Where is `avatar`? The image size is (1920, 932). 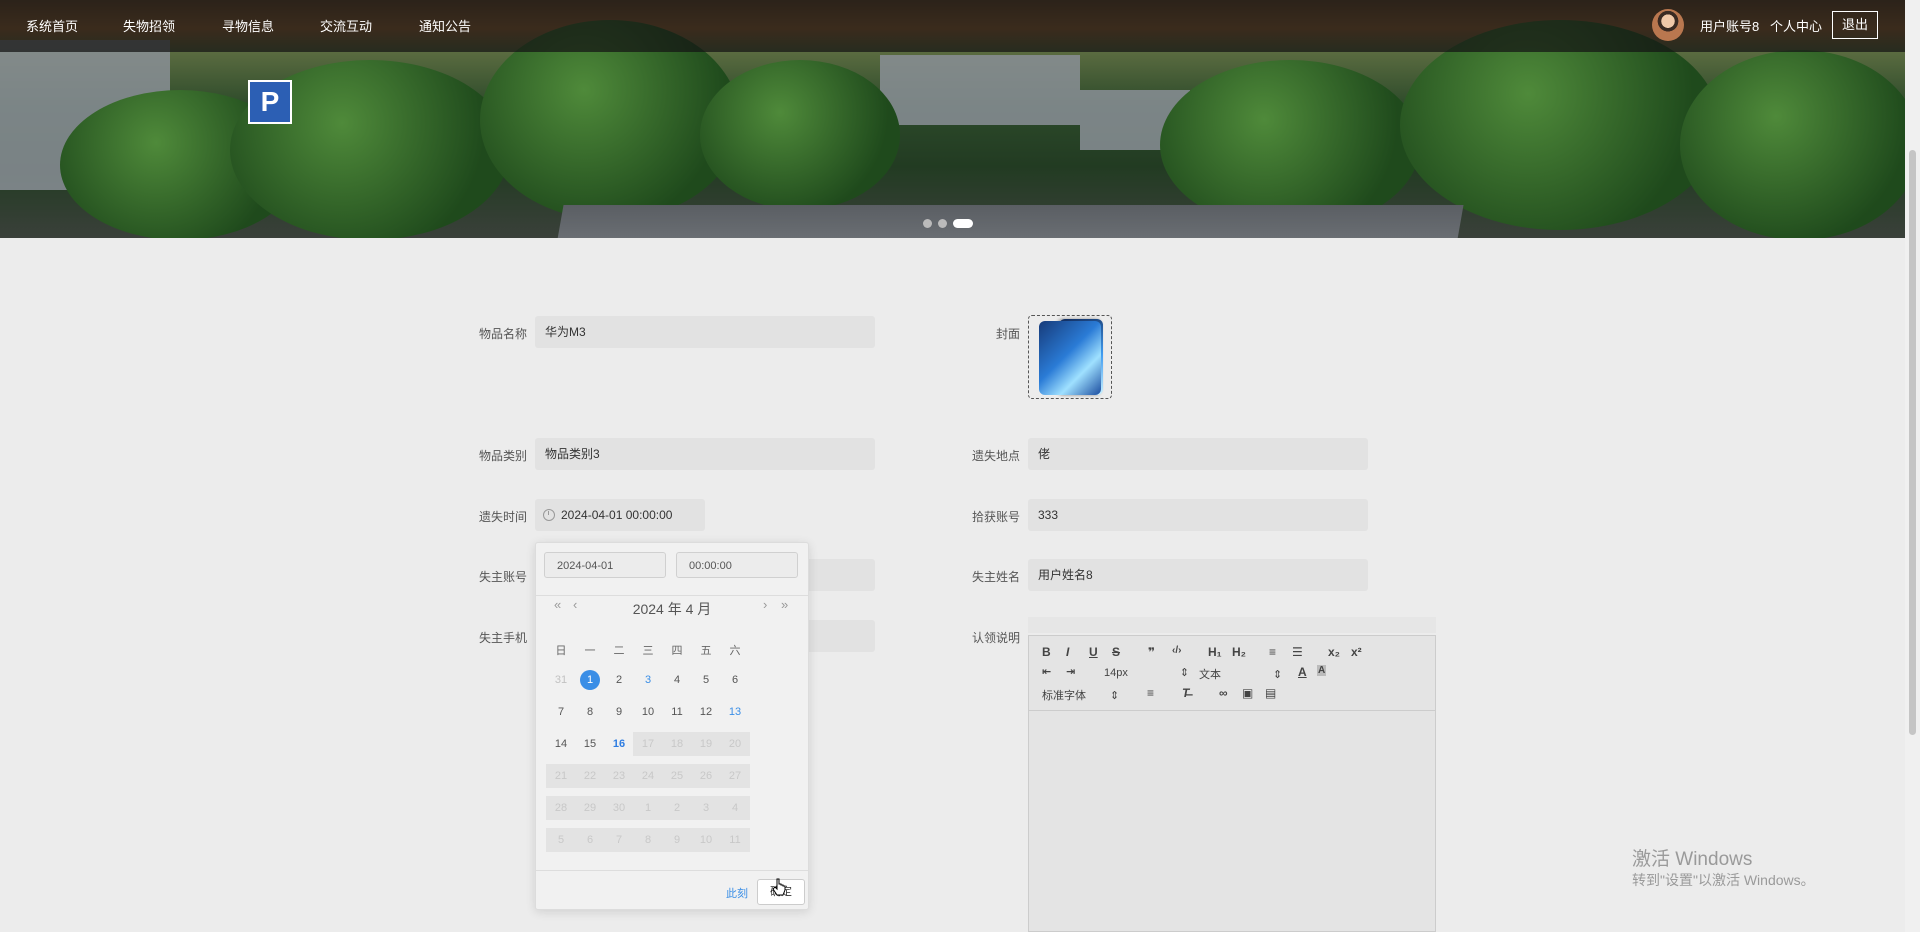 avatar is located at coordinates (1668, 25).